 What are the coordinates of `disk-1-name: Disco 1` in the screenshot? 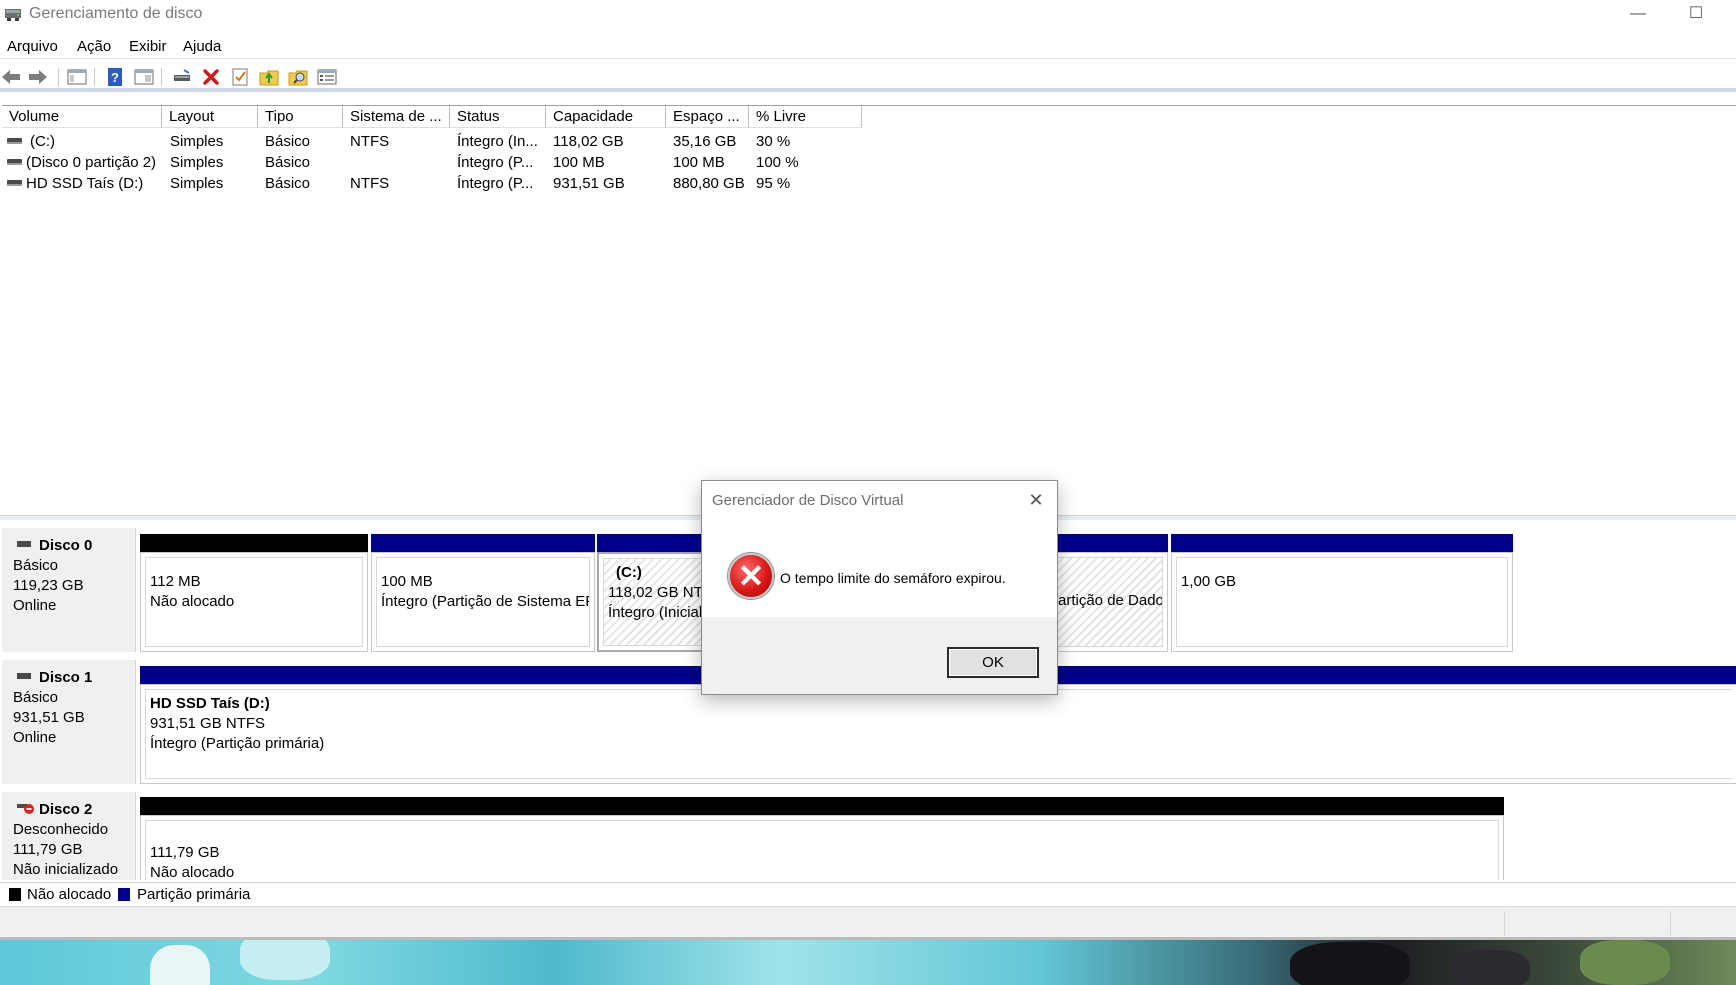 It's located at (66, 677).